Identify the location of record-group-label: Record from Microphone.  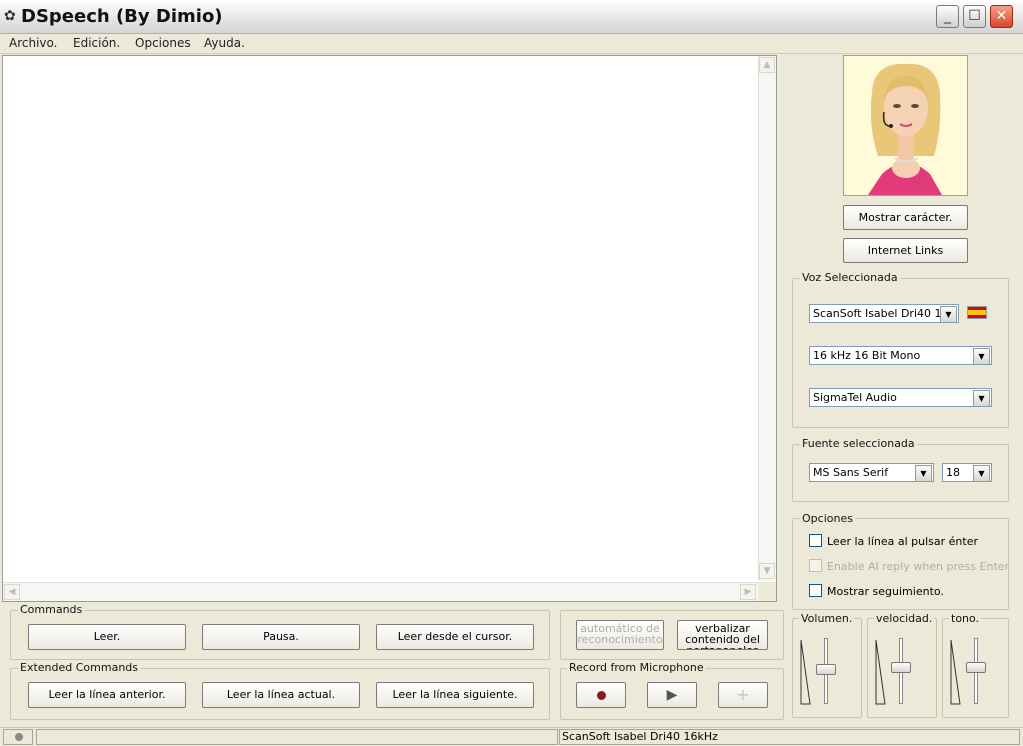
(636, 667).